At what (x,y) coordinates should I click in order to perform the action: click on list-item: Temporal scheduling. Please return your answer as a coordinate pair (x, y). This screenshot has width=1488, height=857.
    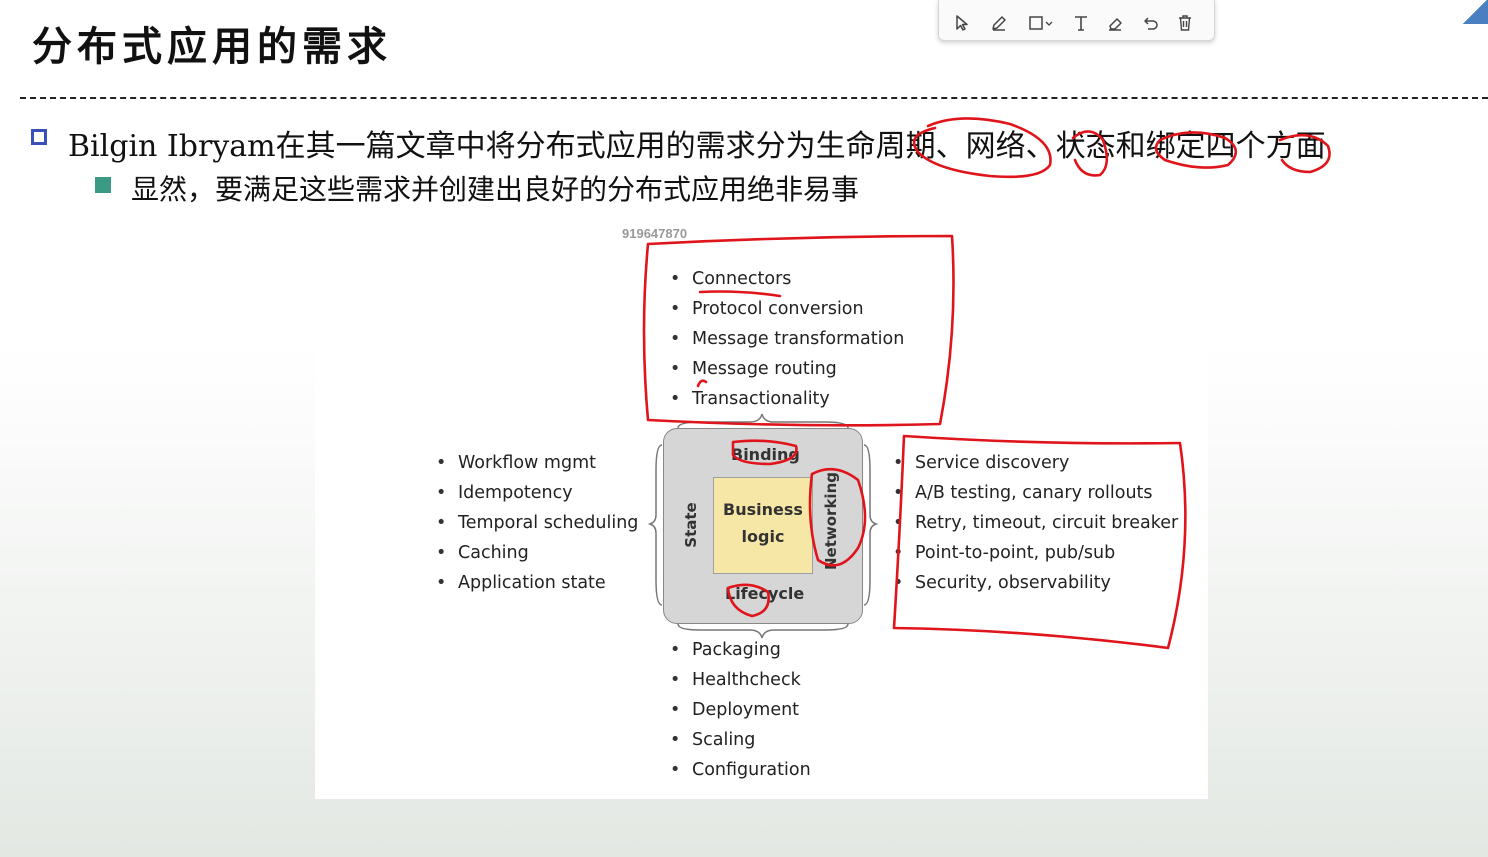
    Looking at the image, I should click on (537, 523).